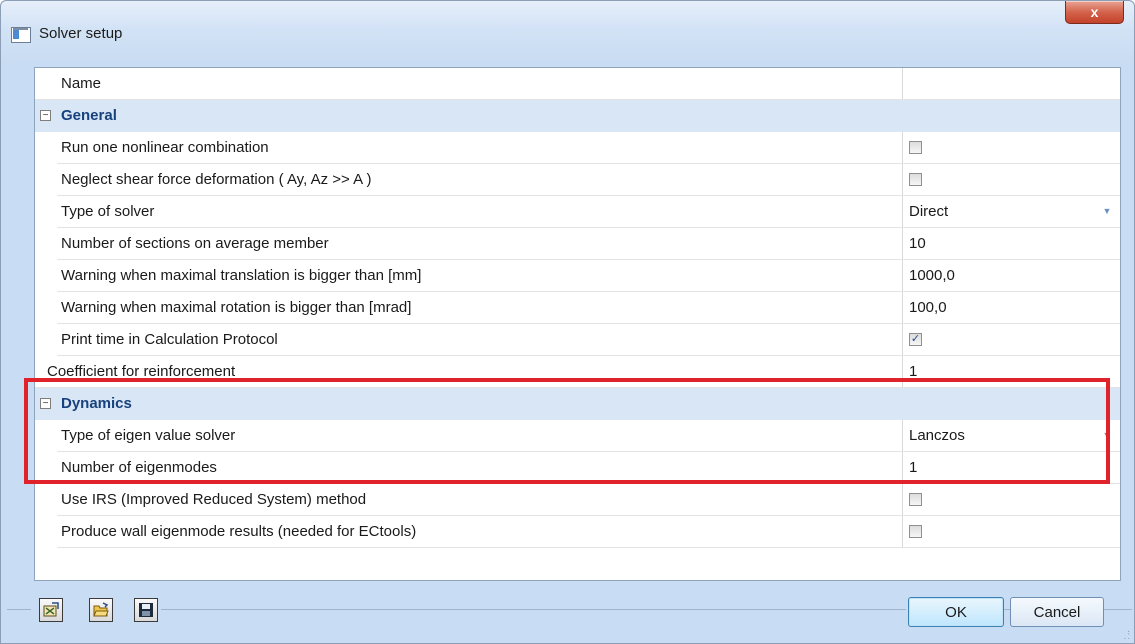 The image size is (1135, 644). I want to click on sections-count-field: 10, so click(1011, 244).